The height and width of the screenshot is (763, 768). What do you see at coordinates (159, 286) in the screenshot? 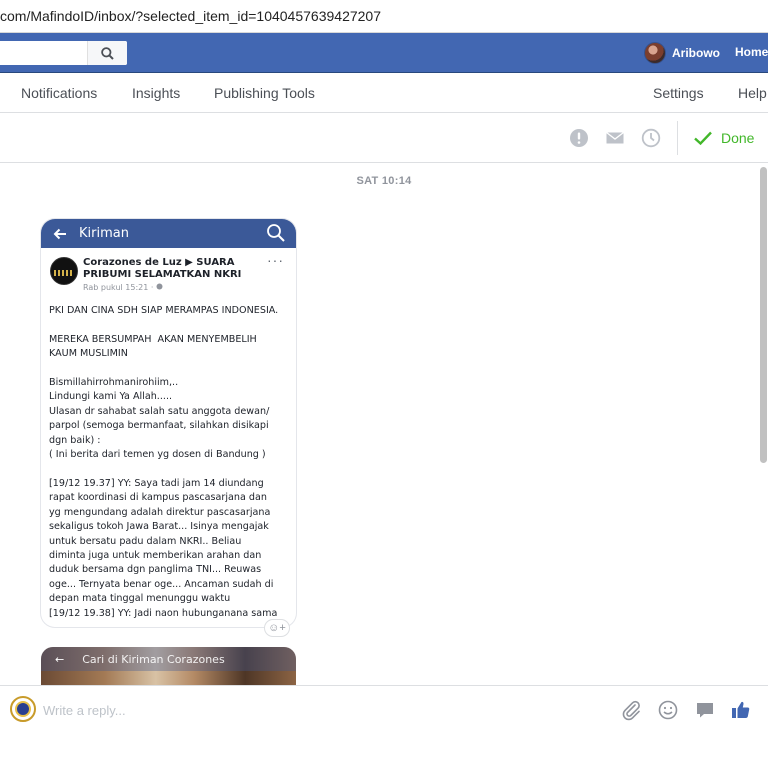
I see `globe-icon` at bounding box center [159, 286].